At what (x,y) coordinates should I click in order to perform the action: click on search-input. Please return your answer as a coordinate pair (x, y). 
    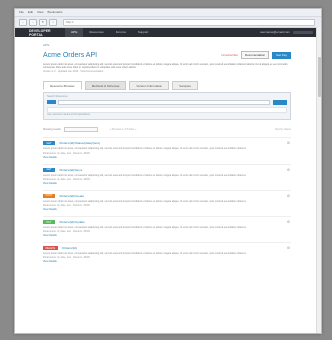
    Looking at the image, I should click on (164, 103).